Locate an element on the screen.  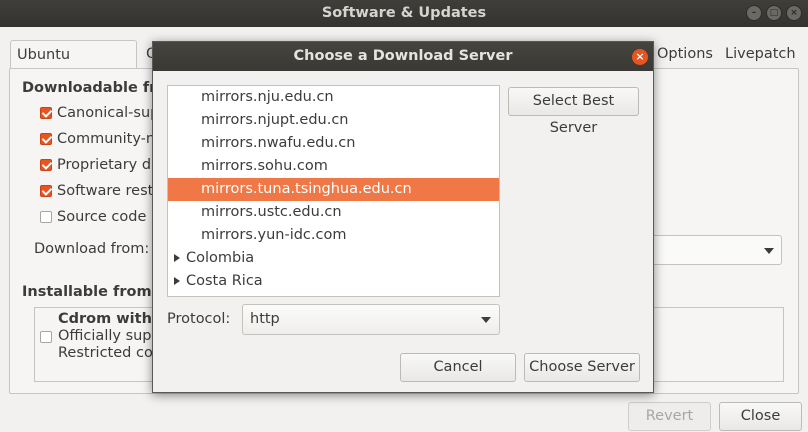
server-item: mirrors.yun-idc.com is located at coordinates (333, 235).